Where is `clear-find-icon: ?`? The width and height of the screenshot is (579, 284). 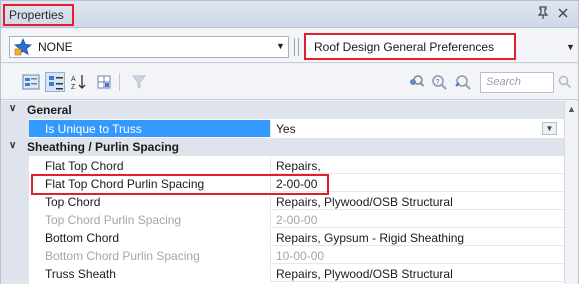
clear-find-icon: ? is located at coordinates (439, 82).